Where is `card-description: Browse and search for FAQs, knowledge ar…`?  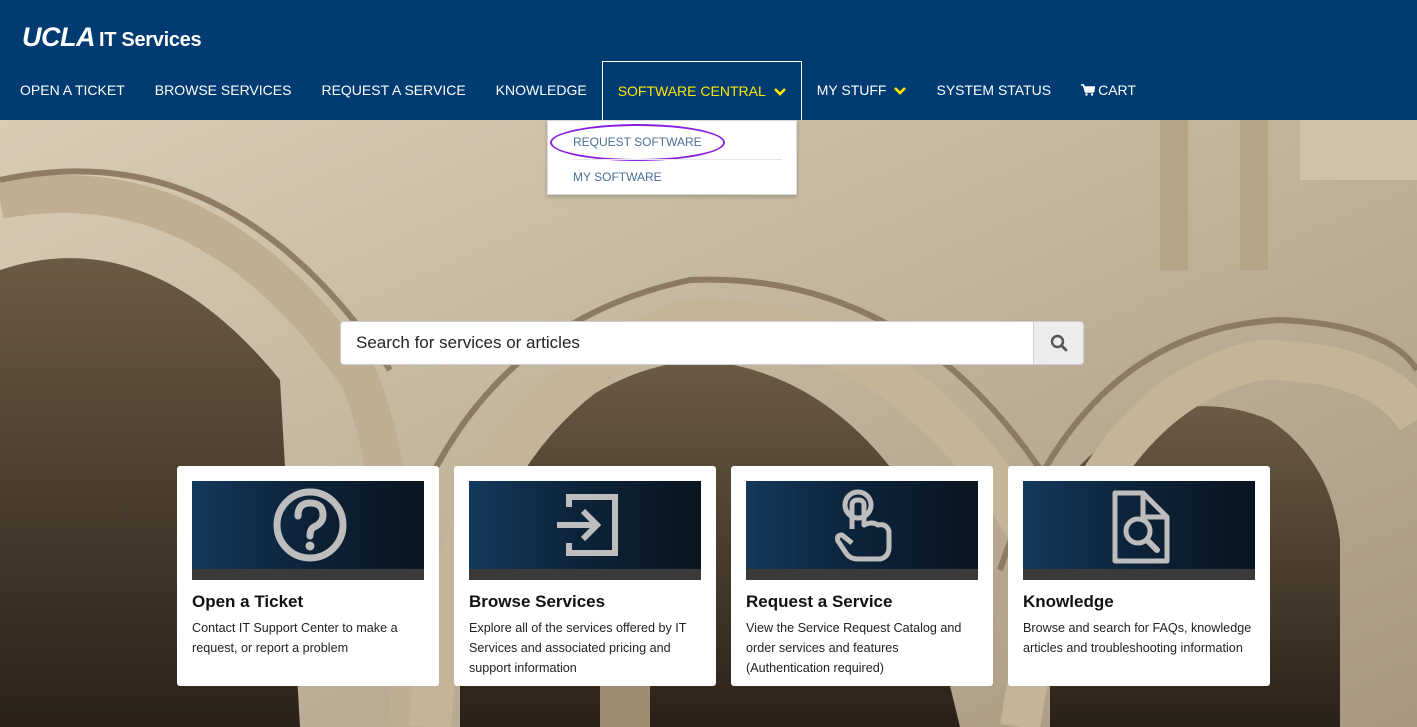
card-description: Browse and search for FAQs, knowledge ar… is located at coordinates (1137, 638).